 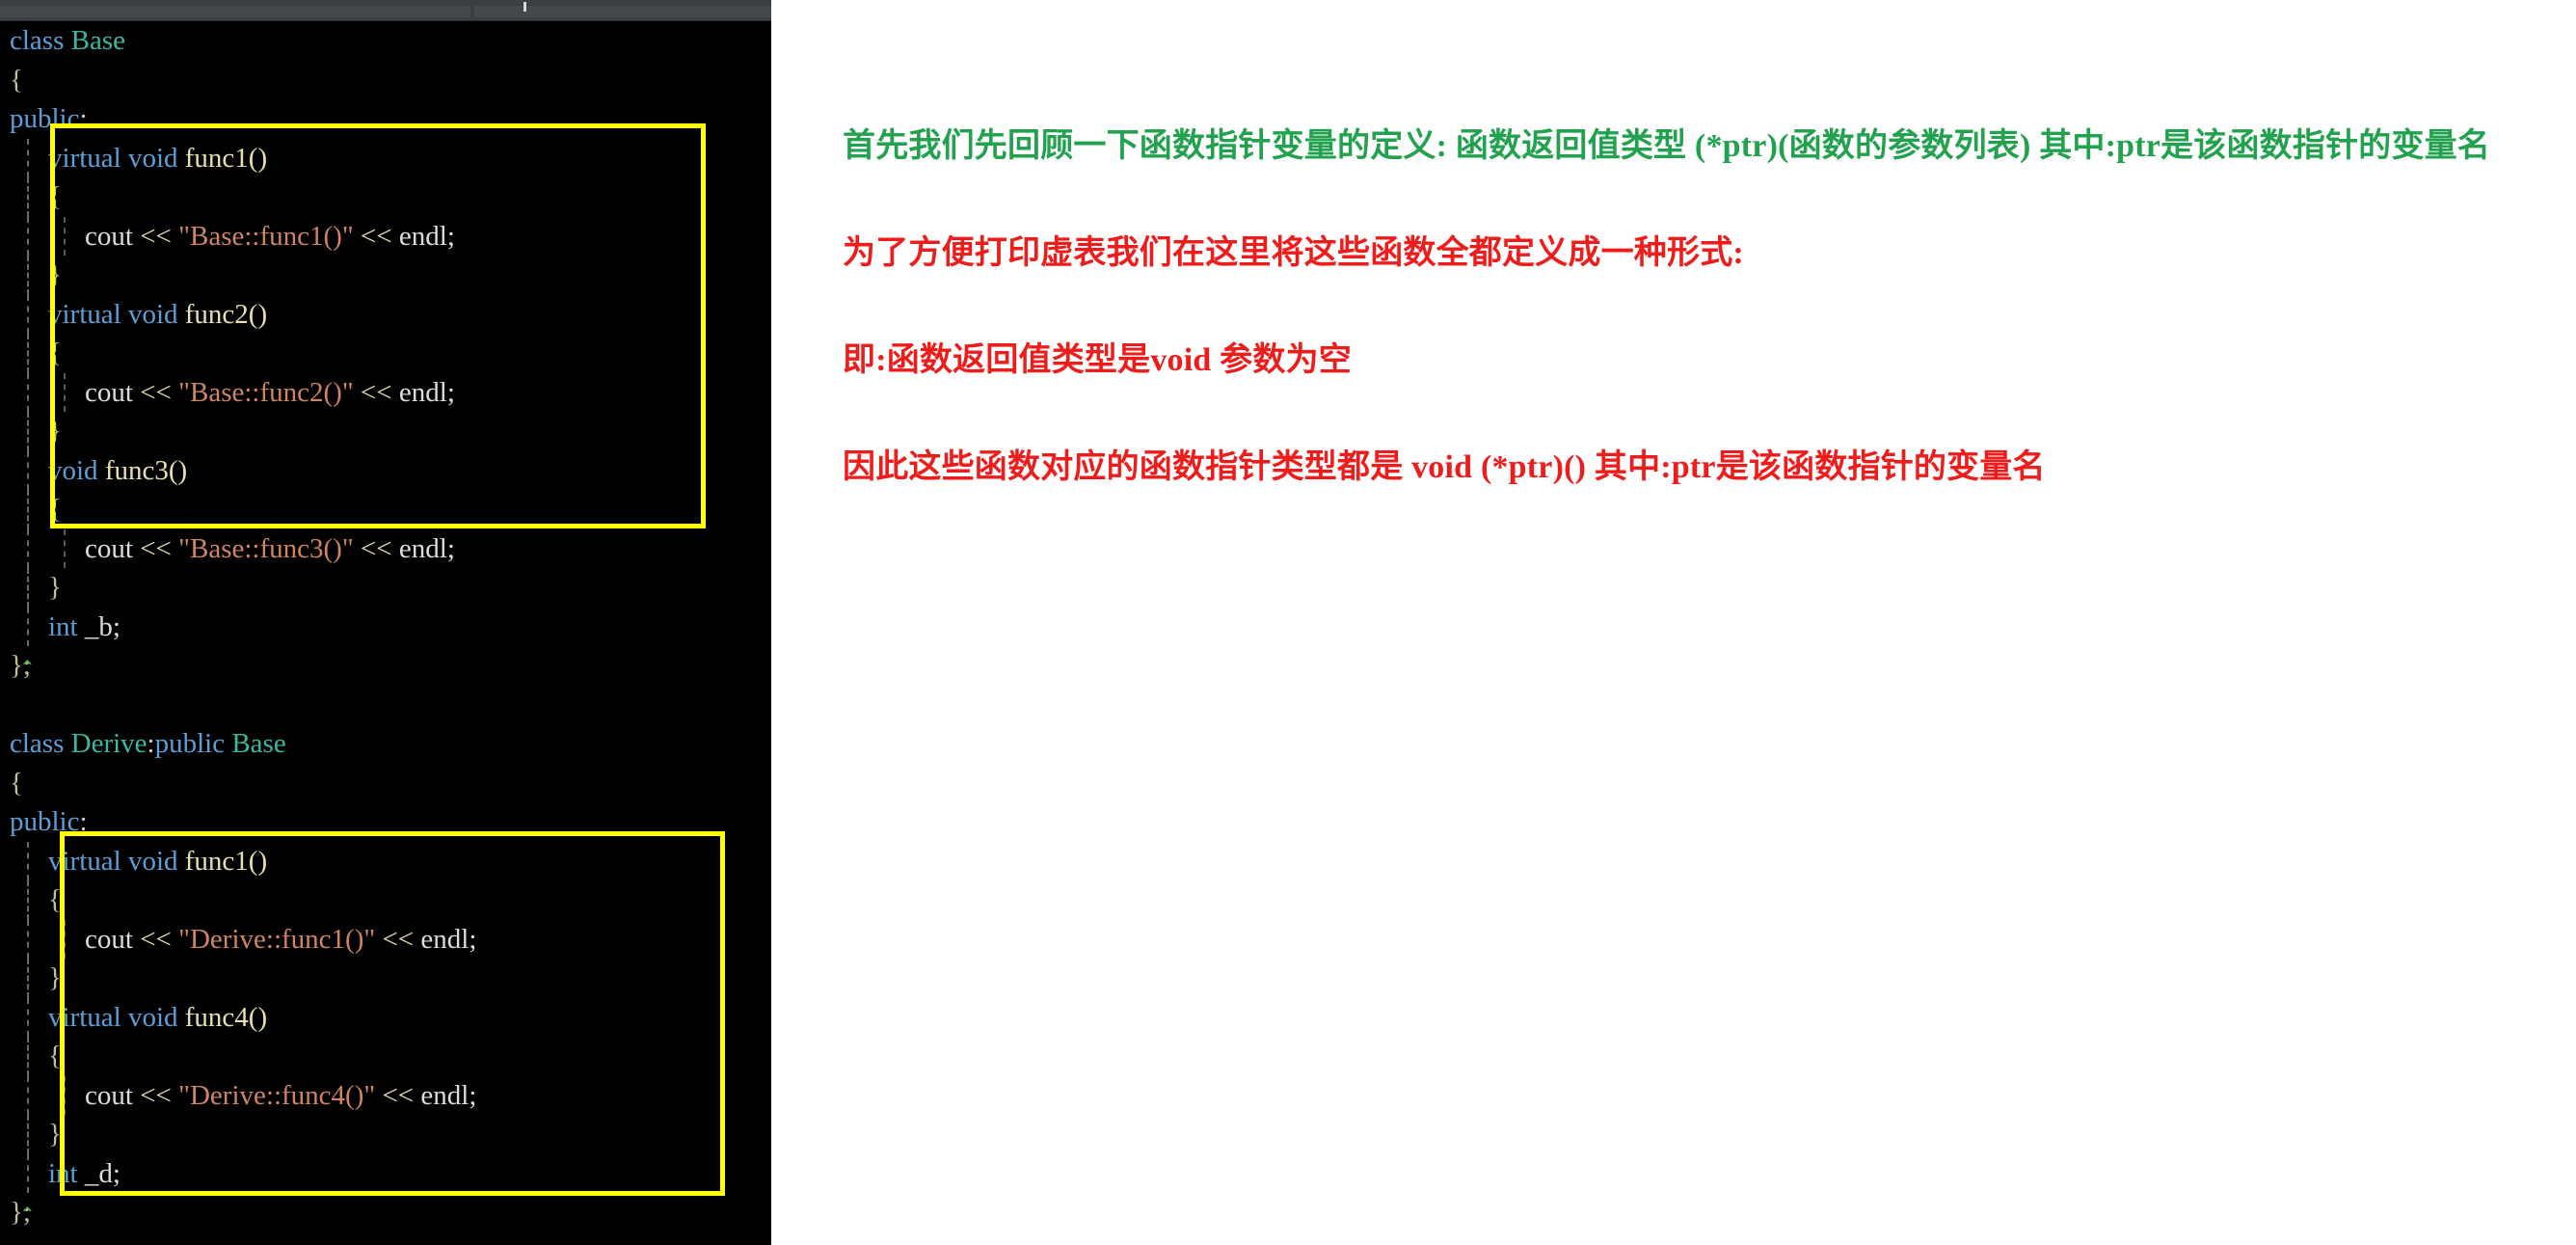 I want to click on code-line-text: int _d;, so click(x=85, y=1174).